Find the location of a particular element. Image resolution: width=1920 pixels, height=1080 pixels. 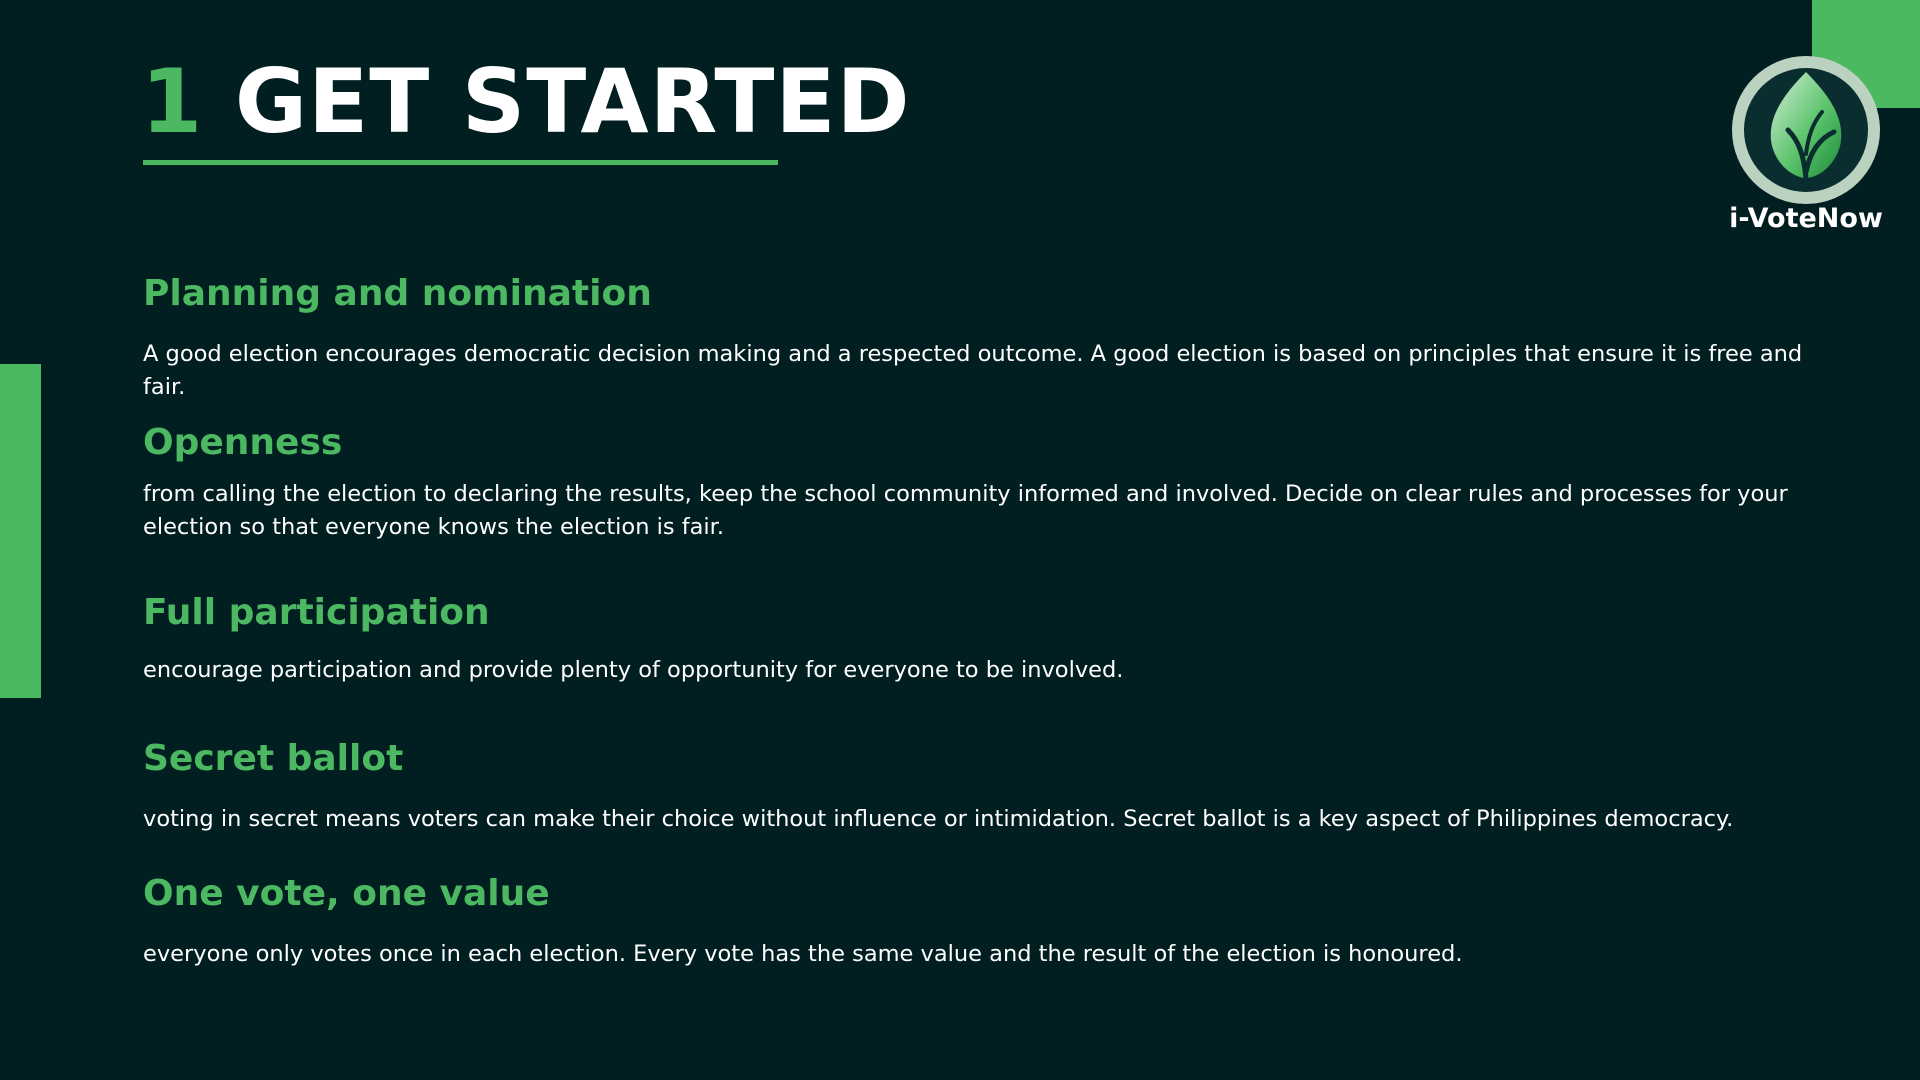

logo-label: i-VoteNow is located at coordinates (1806, 218).